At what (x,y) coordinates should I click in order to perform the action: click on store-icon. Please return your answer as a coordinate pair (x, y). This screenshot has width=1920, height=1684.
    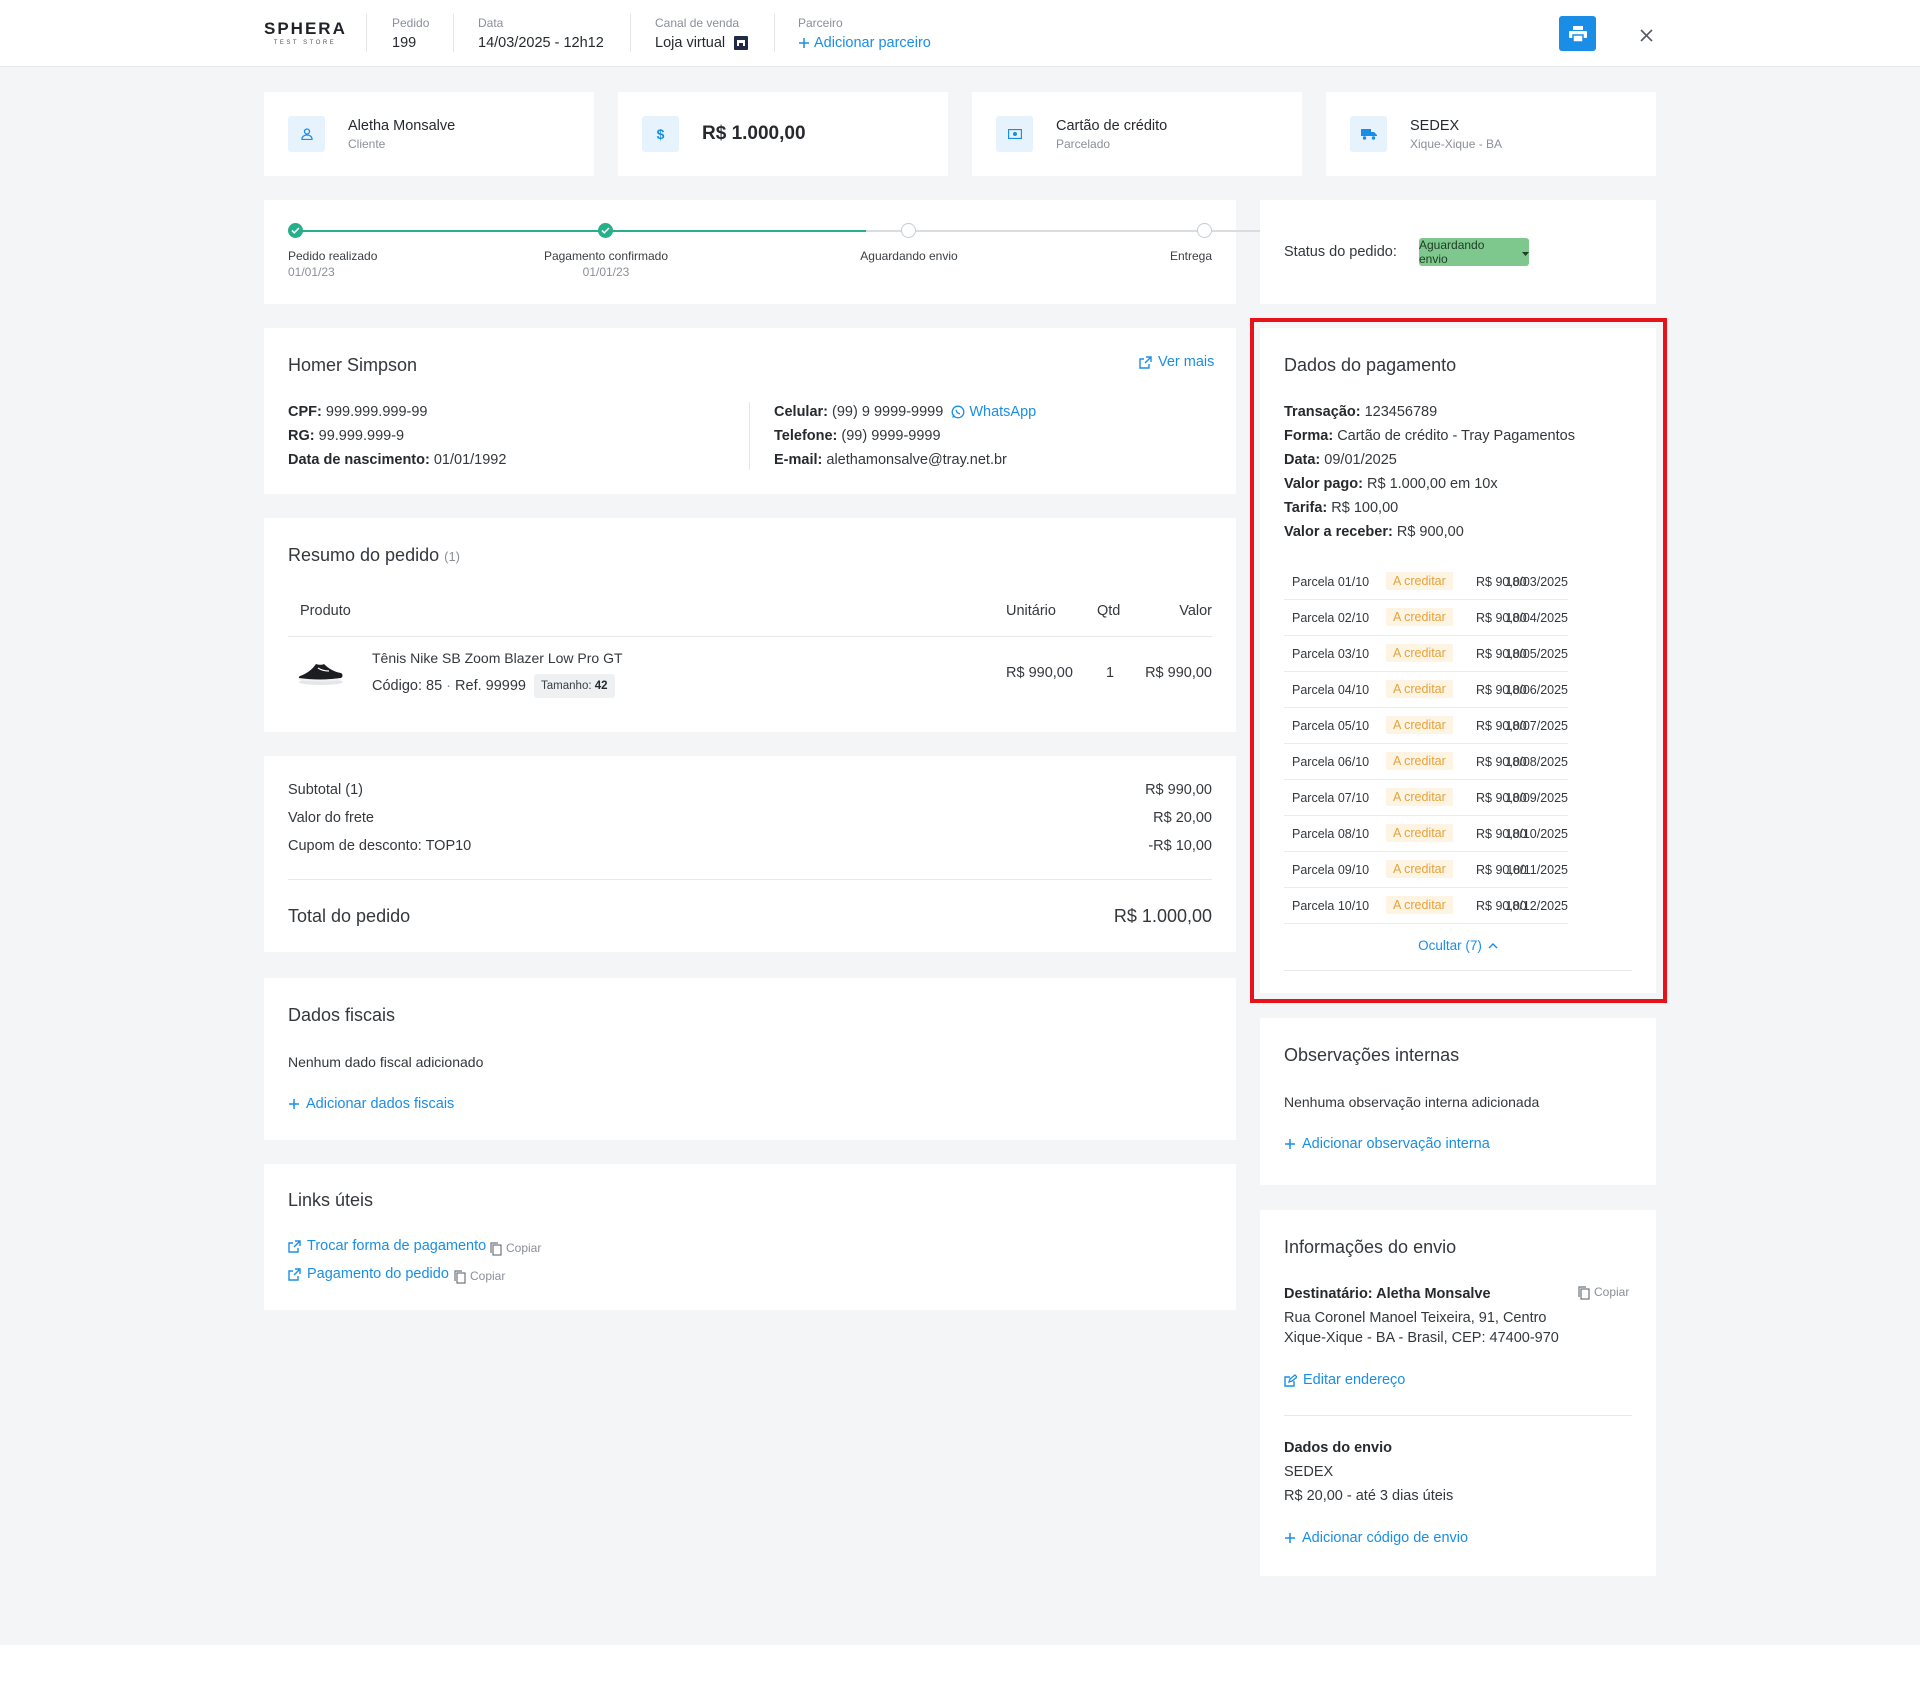
    Looking at the image, I should click on (741, 43).